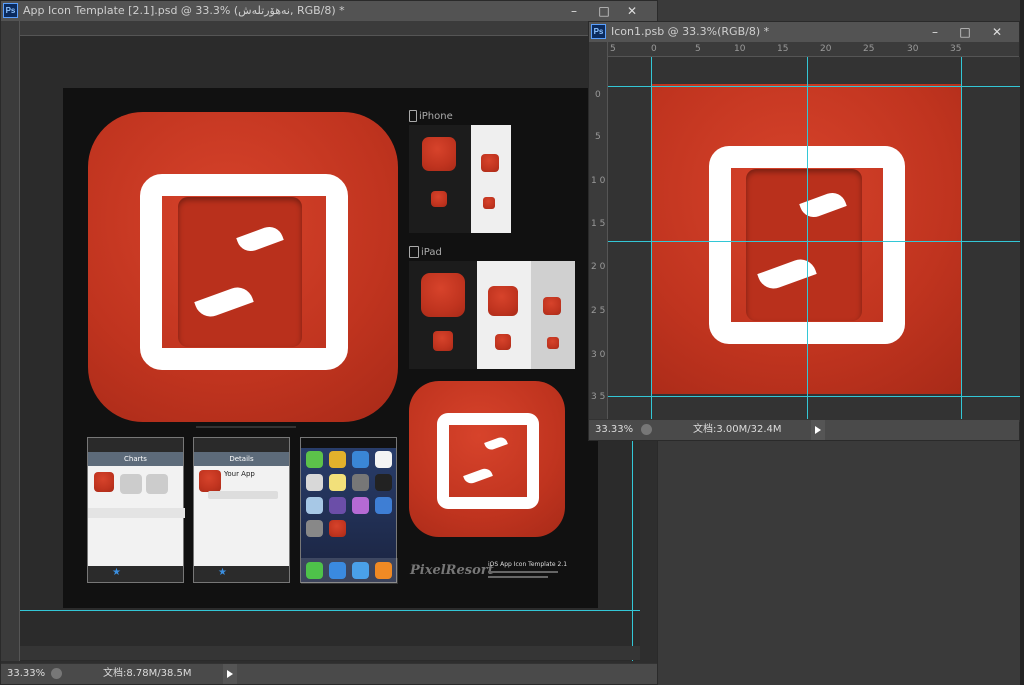  What do you see at coordinates (246, 427) in the screenshot?
I see `large-icon-caption` at bounding box center [246, 427].